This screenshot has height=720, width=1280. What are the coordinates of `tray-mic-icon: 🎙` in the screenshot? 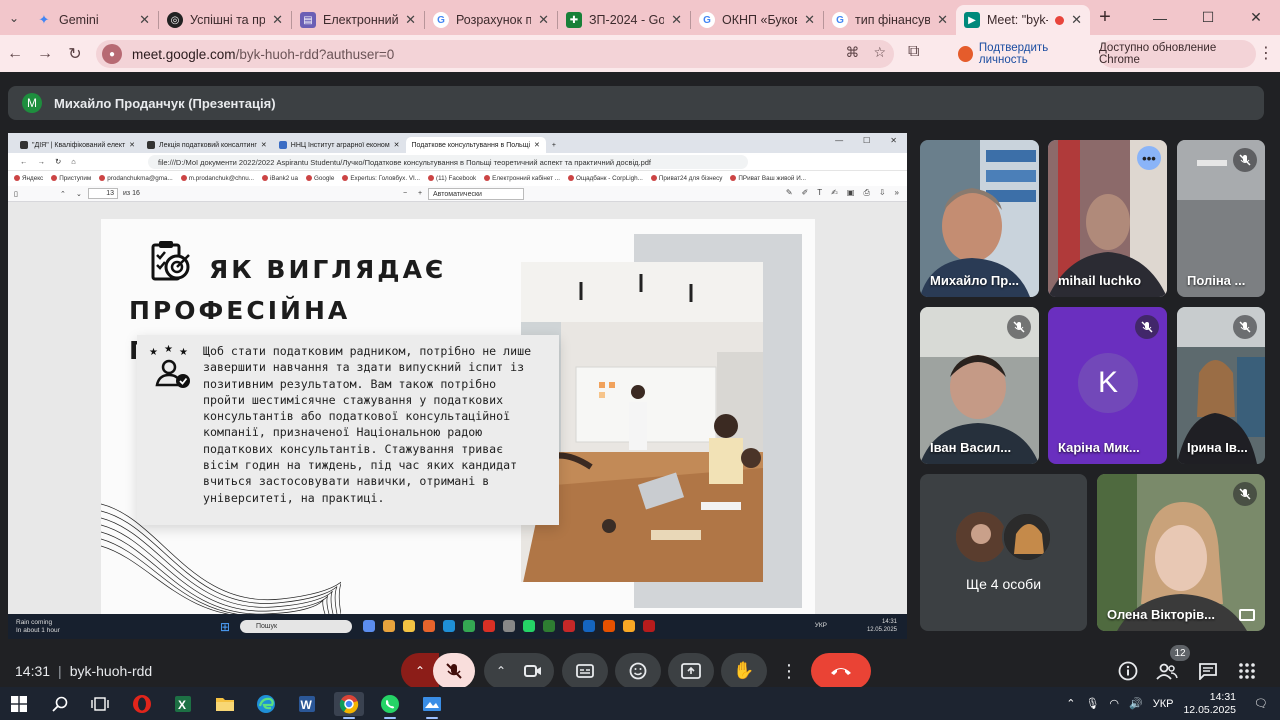 It's located at (1092, 703).